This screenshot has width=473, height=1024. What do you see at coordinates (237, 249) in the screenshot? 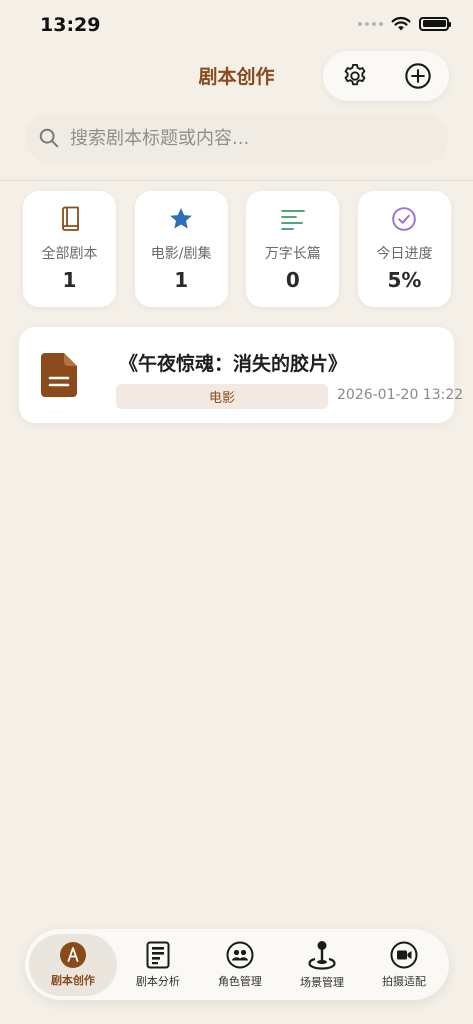
I see `stats-row: 全部剧本 1 电影/剧集 1 万字长篇 0 今日进度 5%` at bounding box center [237, 249].